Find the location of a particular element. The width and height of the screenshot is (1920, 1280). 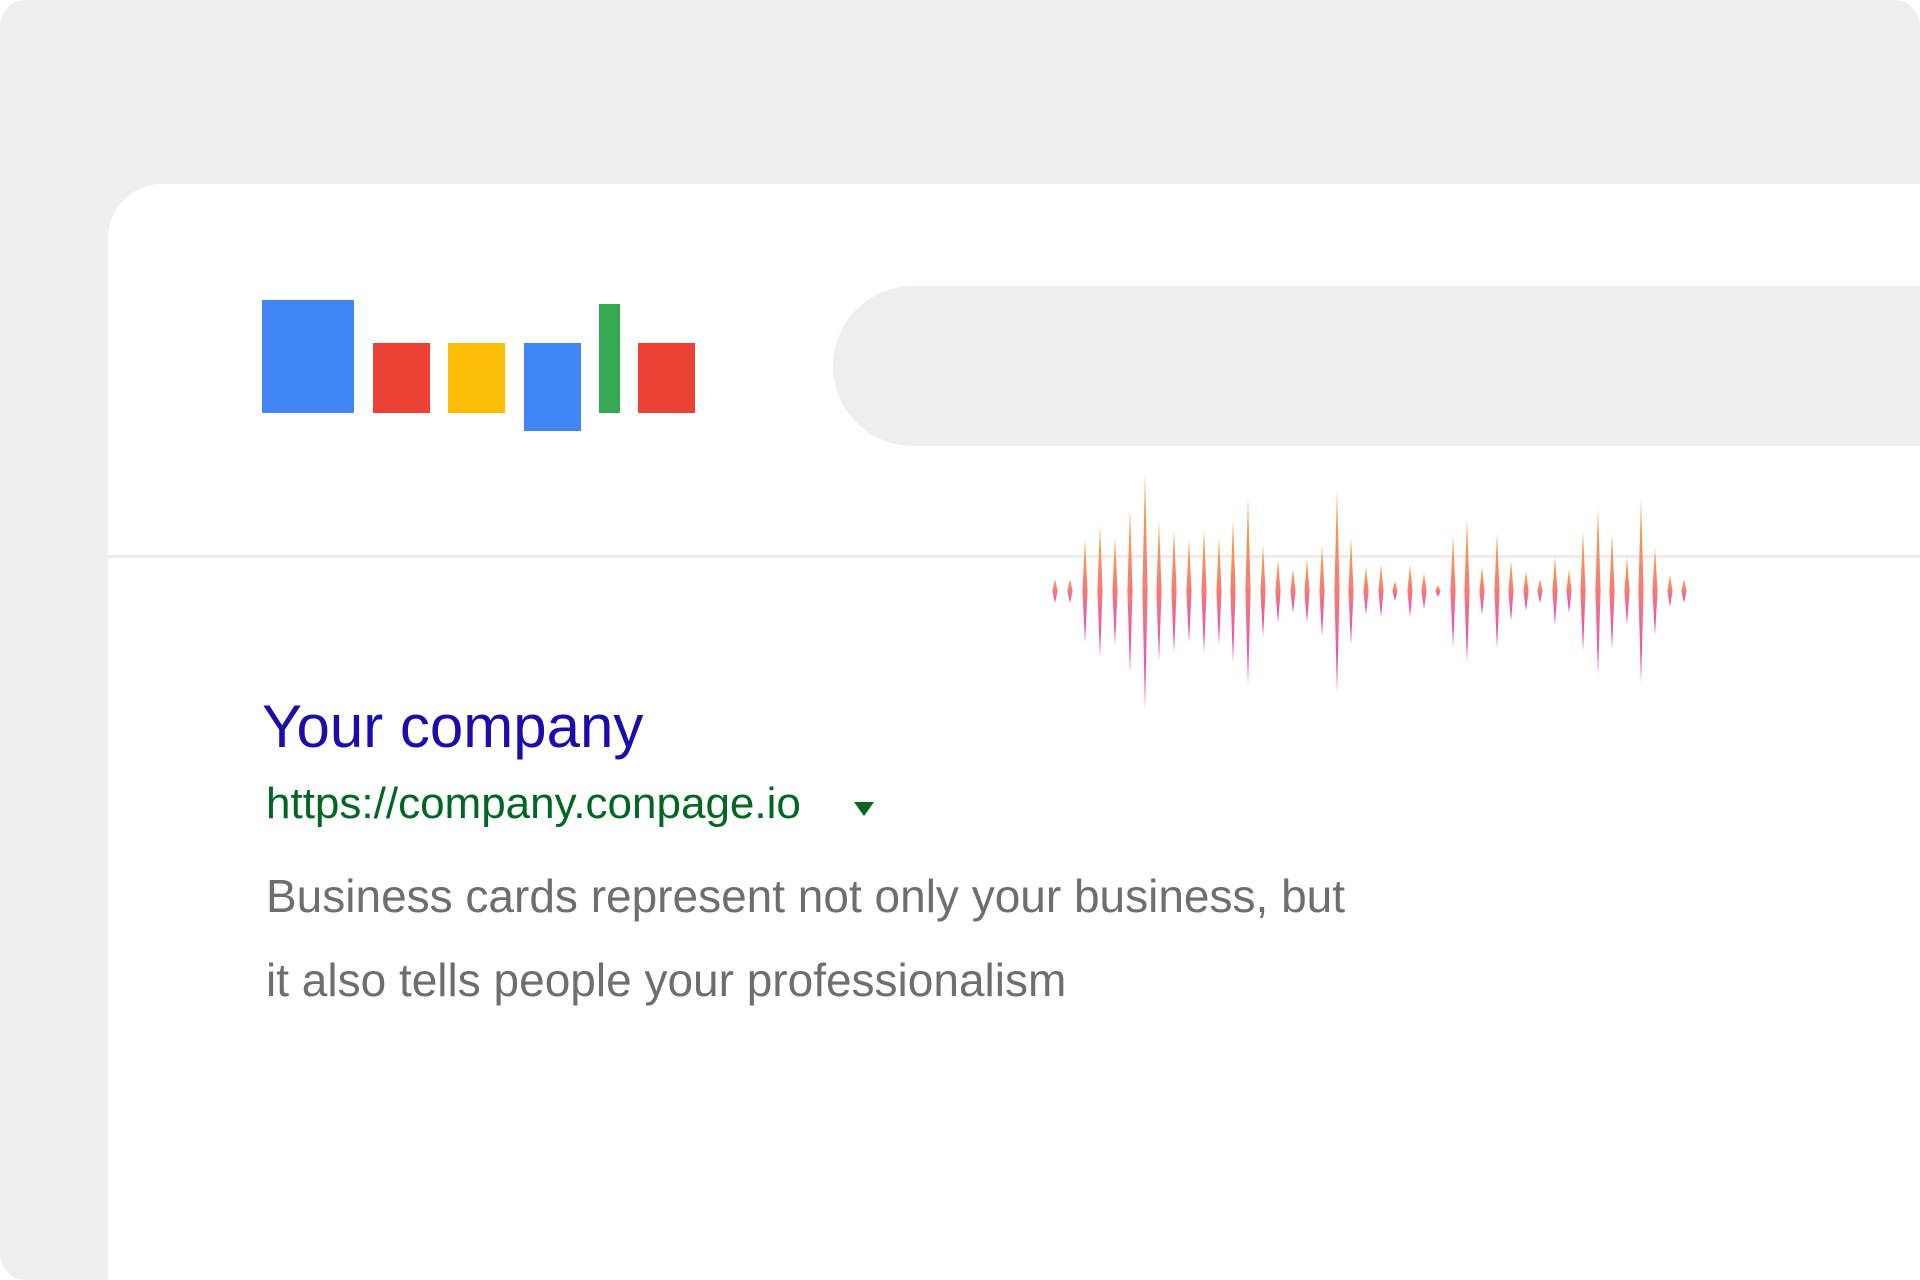

search-engine-logo is located at coordinates (492, 370).